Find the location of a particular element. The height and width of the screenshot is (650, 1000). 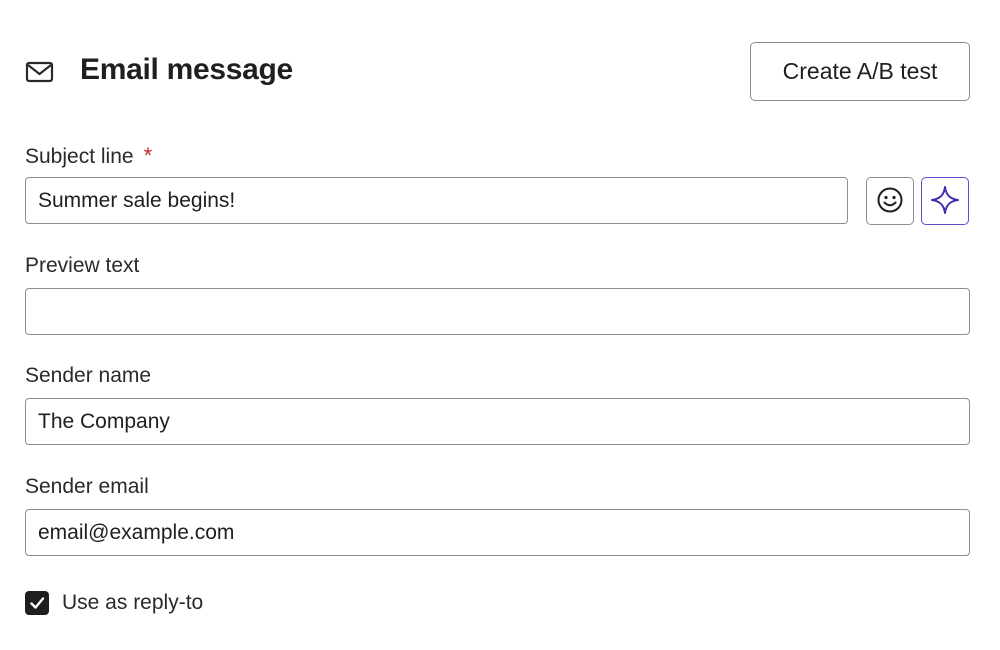

sender-name-label: Sender name is located at coordinates (88, 375).